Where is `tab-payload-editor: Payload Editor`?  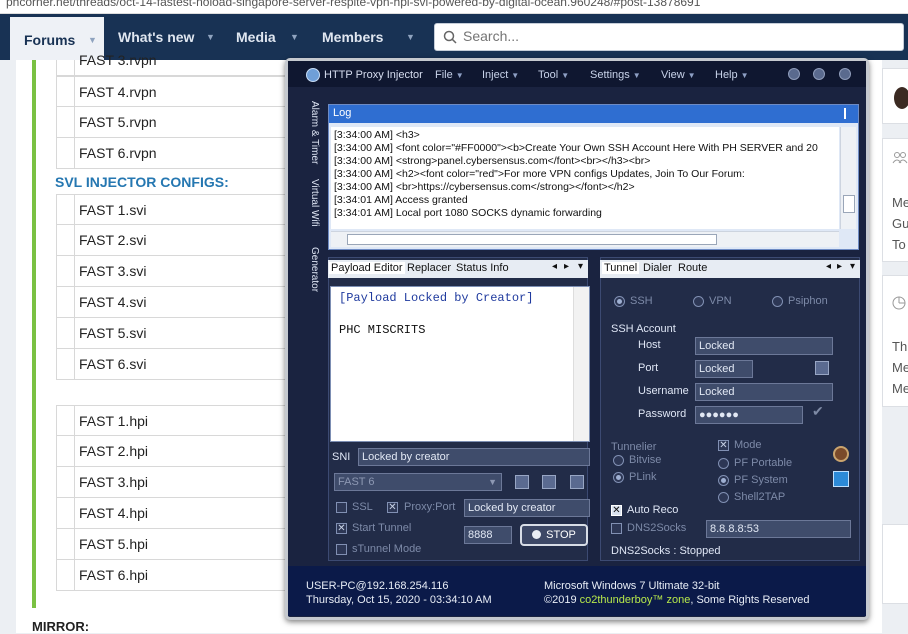 tab-payload-editor: Payload Editor is located at coordinates (367, 268).